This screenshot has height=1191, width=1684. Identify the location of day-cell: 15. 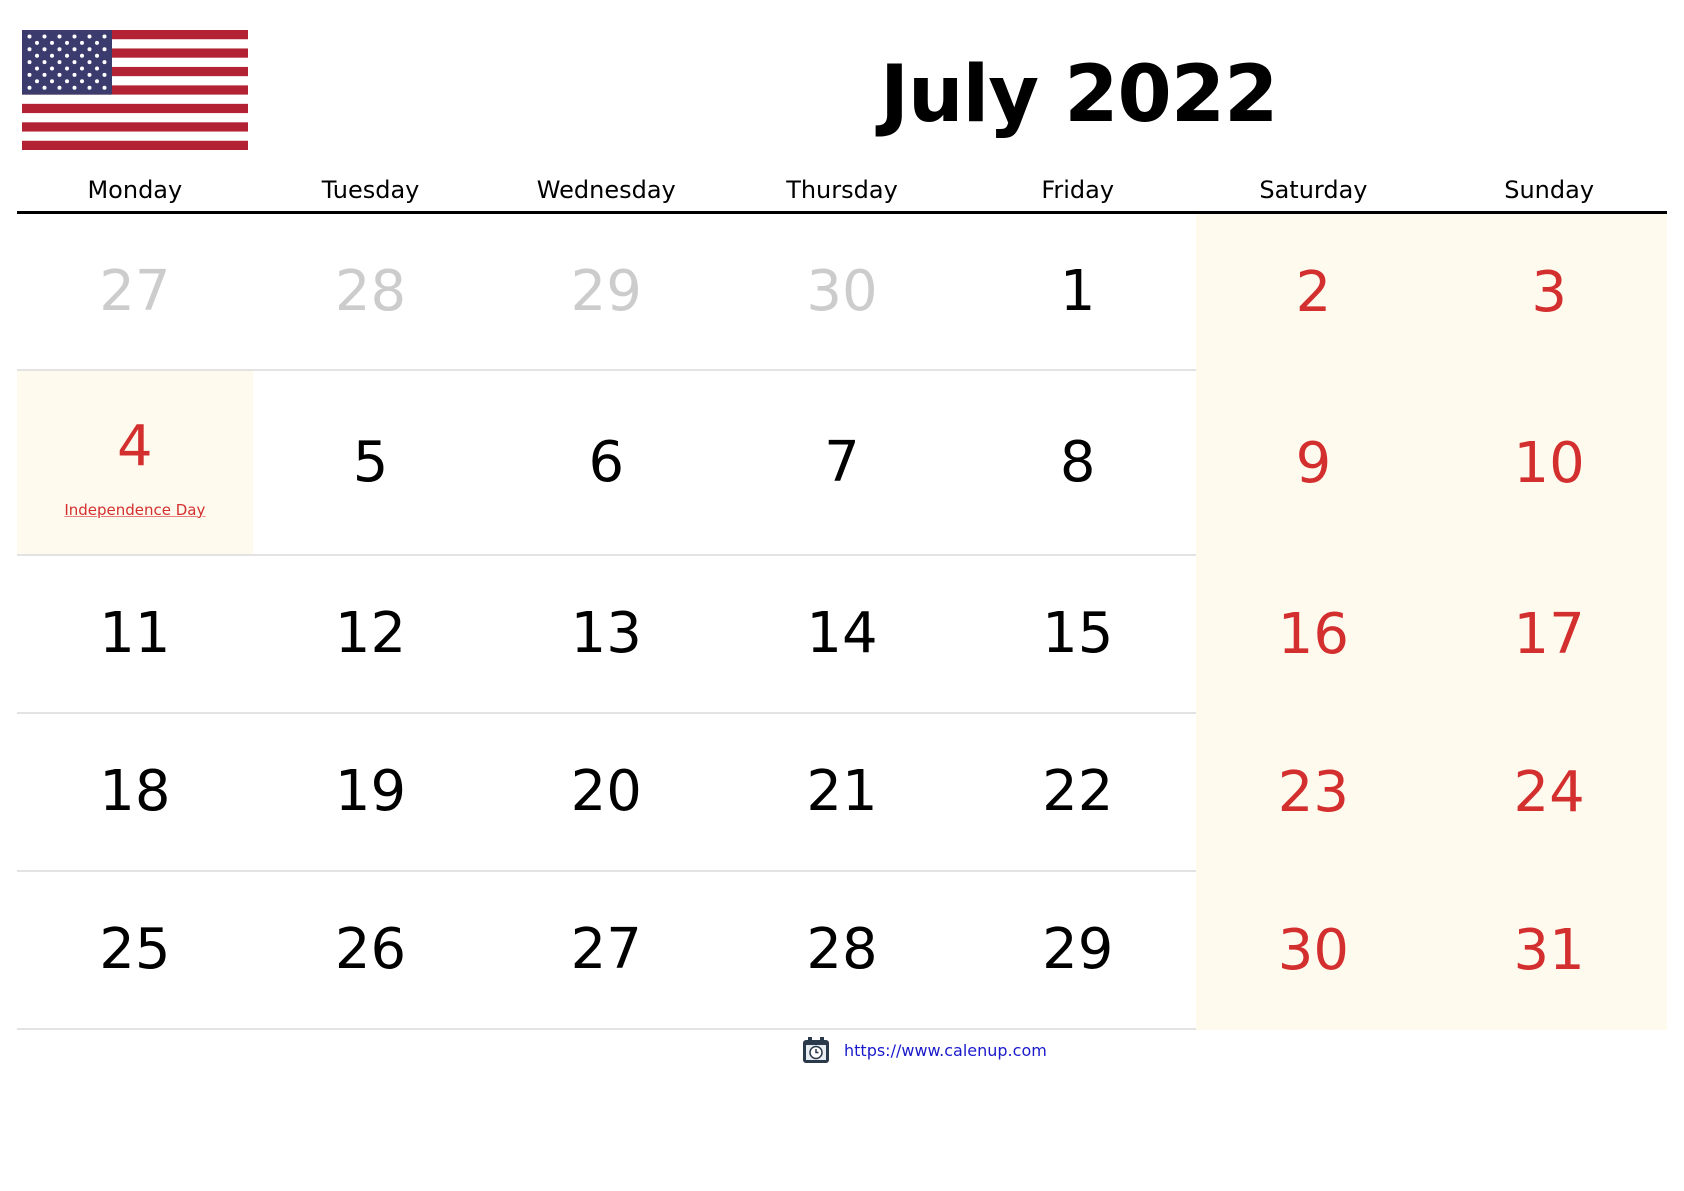
(1078, 634).